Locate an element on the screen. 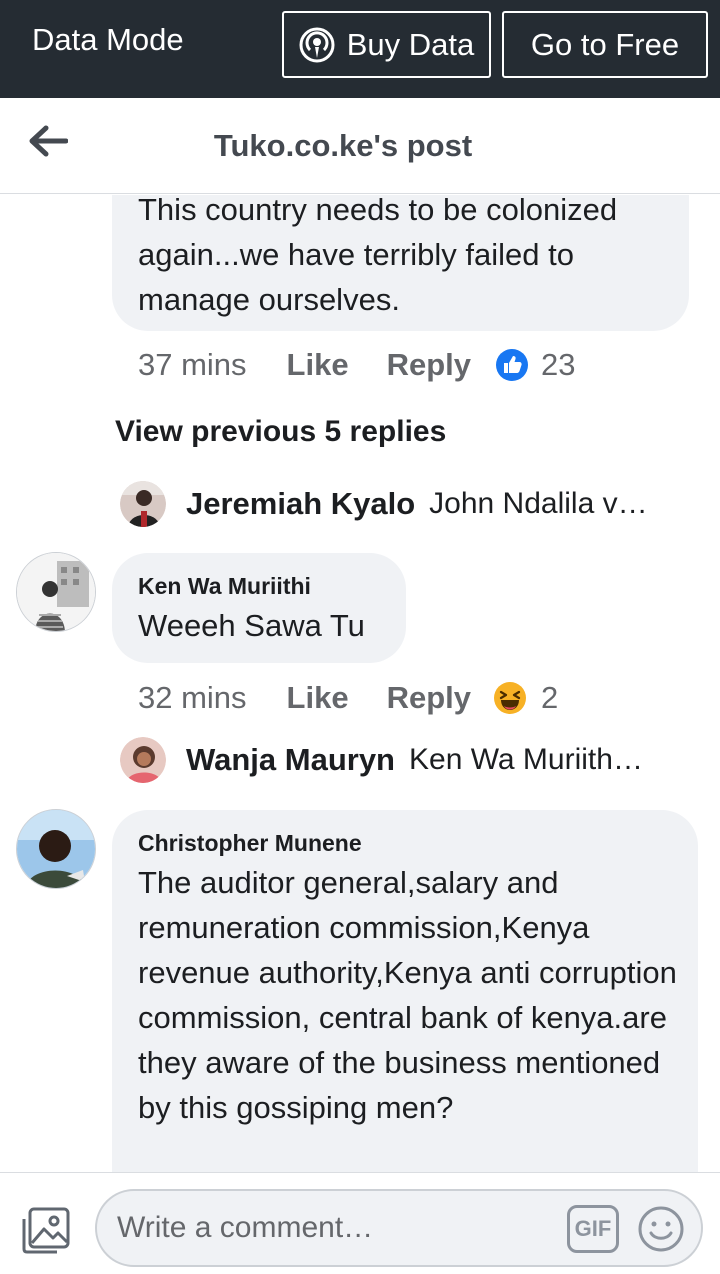 This screenshot has height=1274, width=720. buy-data-label: Buy Data is located at coordinates (410, 44).